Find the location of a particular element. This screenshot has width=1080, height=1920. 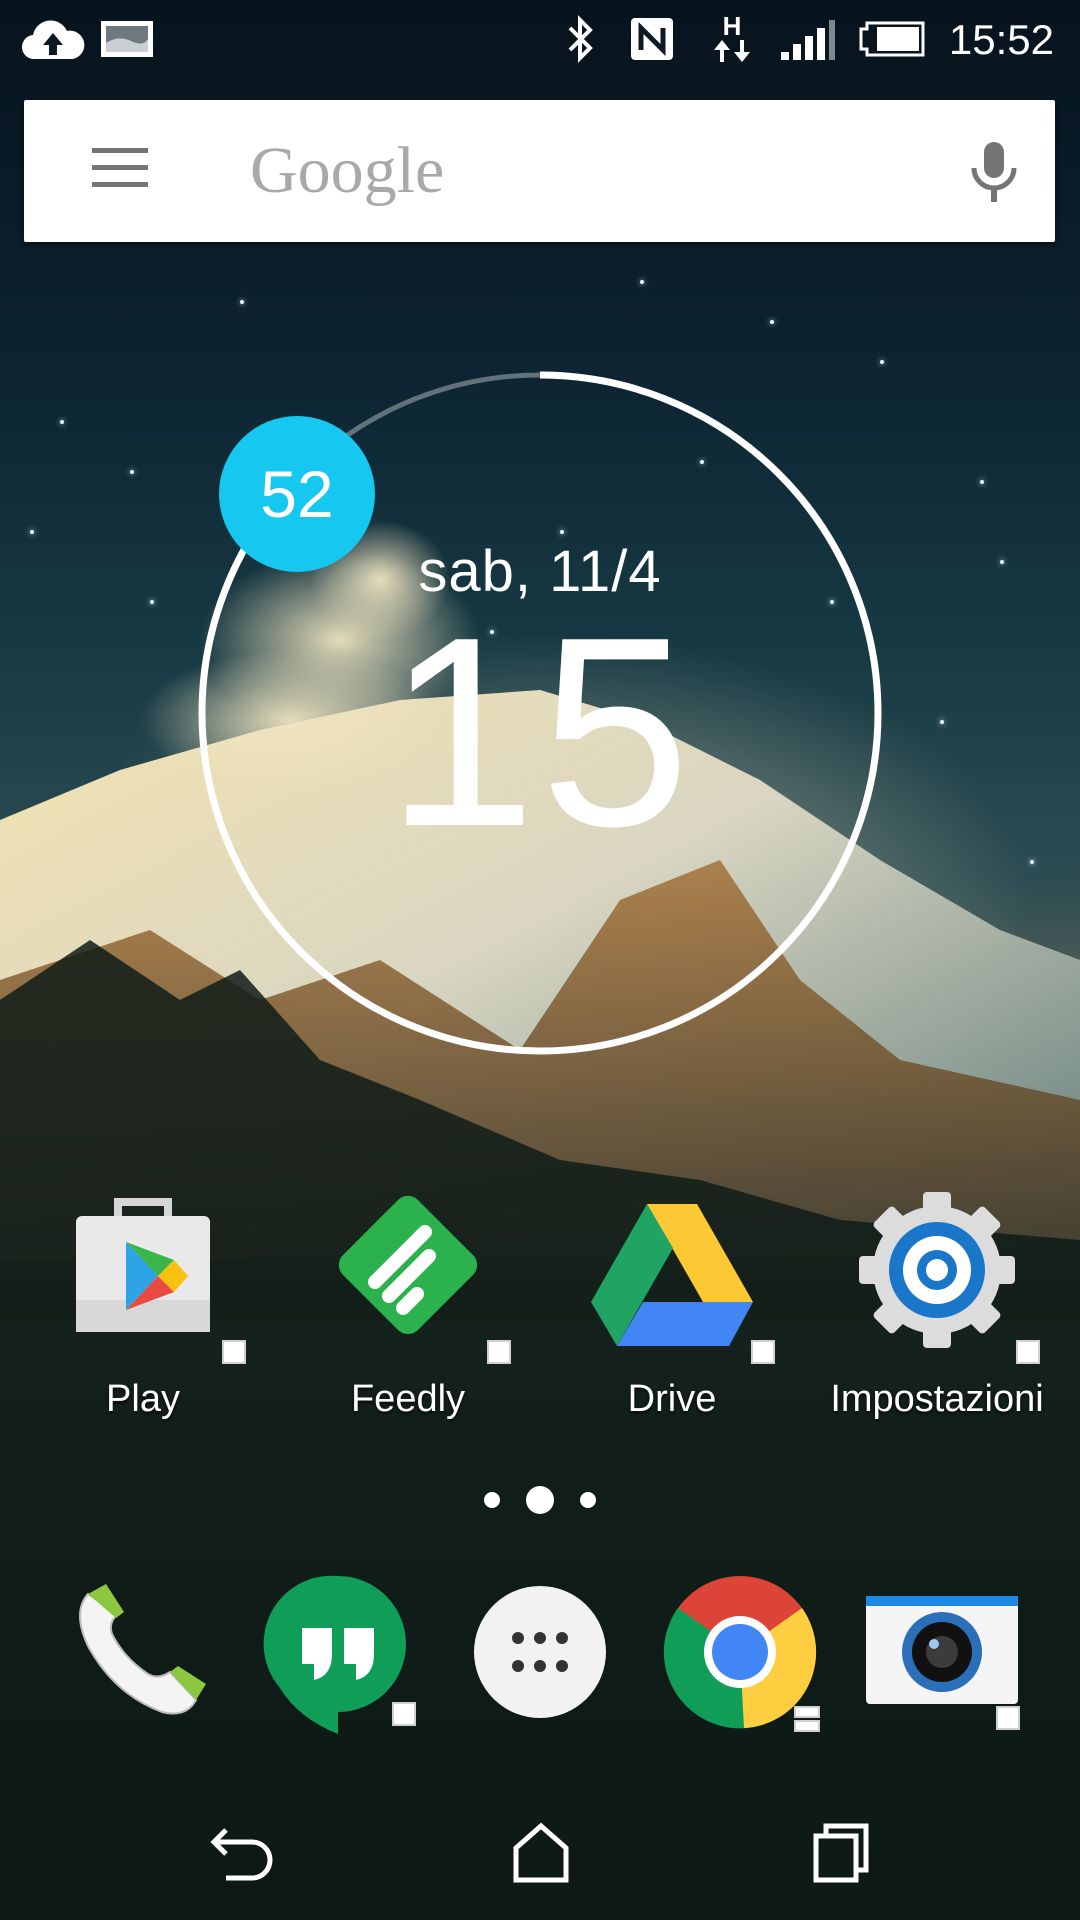

cloud-upload-icon is located at coordinates (53, 39).